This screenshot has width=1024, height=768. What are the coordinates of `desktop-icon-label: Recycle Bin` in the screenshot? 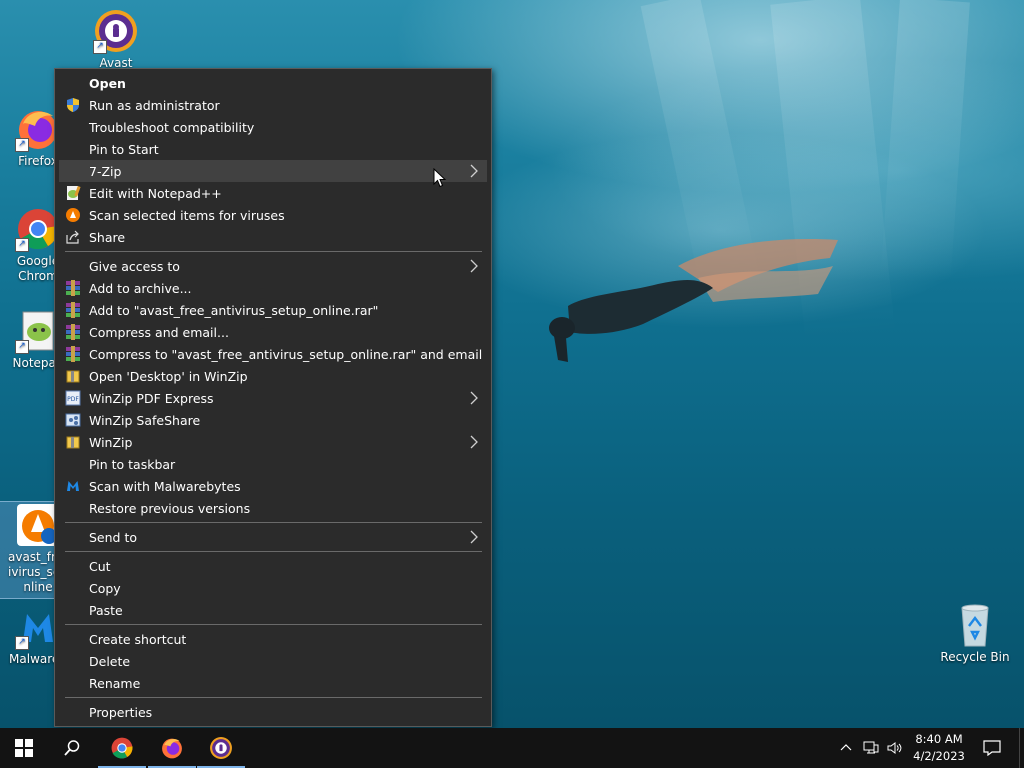 It's located at (975, 657).